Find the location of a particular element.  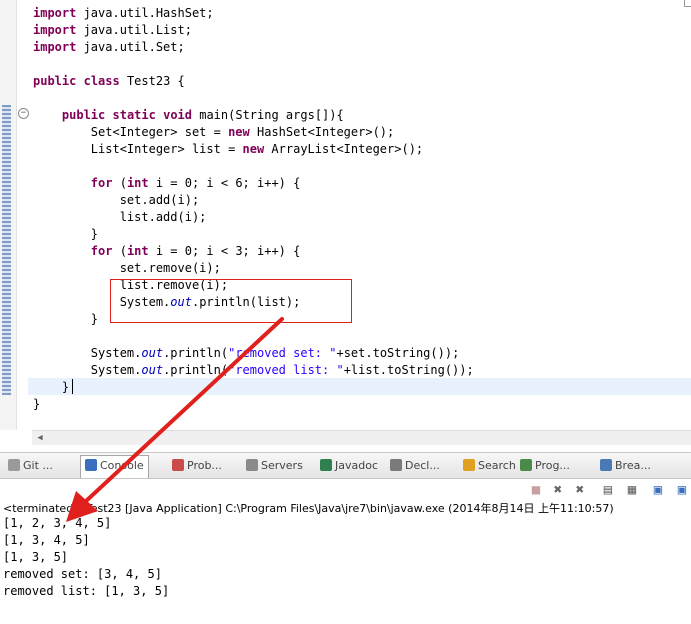

code-token: Set<Integer> set = is located at coordinates (131, 132).